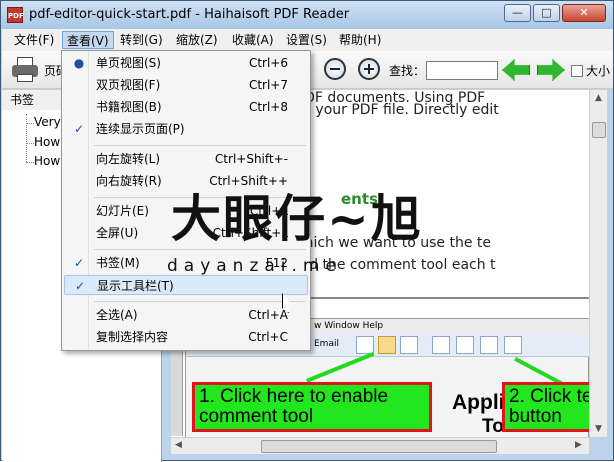 This screenshot has height=462, width=614. What do you see at coordinates (250, 233) in the screenshot?
I see `menu-item-shortcut: Ctrl+Shift+L` at bounding box center [250, 233].